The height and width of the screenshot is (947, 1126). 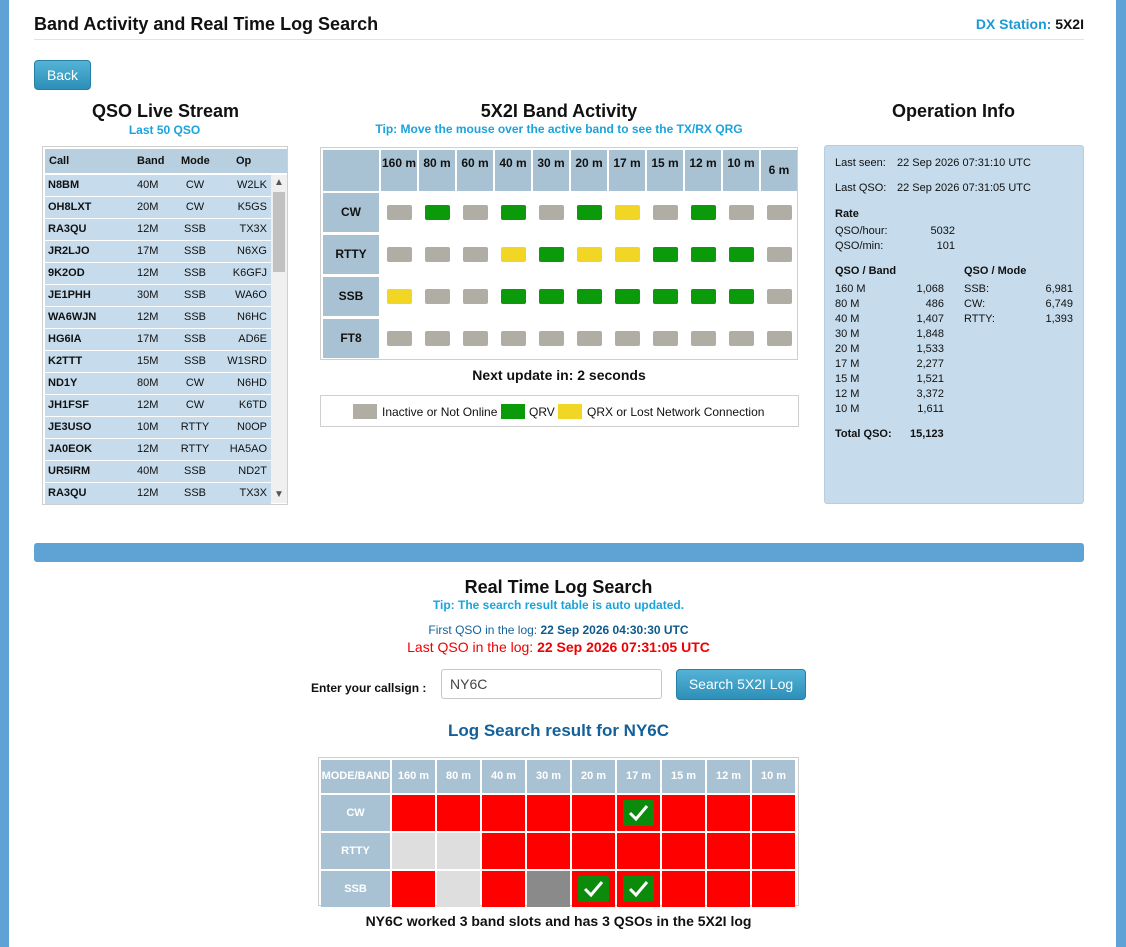 What do you see at coordinates (964, 188) in the screenshot?
I see `last-qso-value: 22 Sep 2026 07:31:05 UTC` at bounding box center [964, 188].